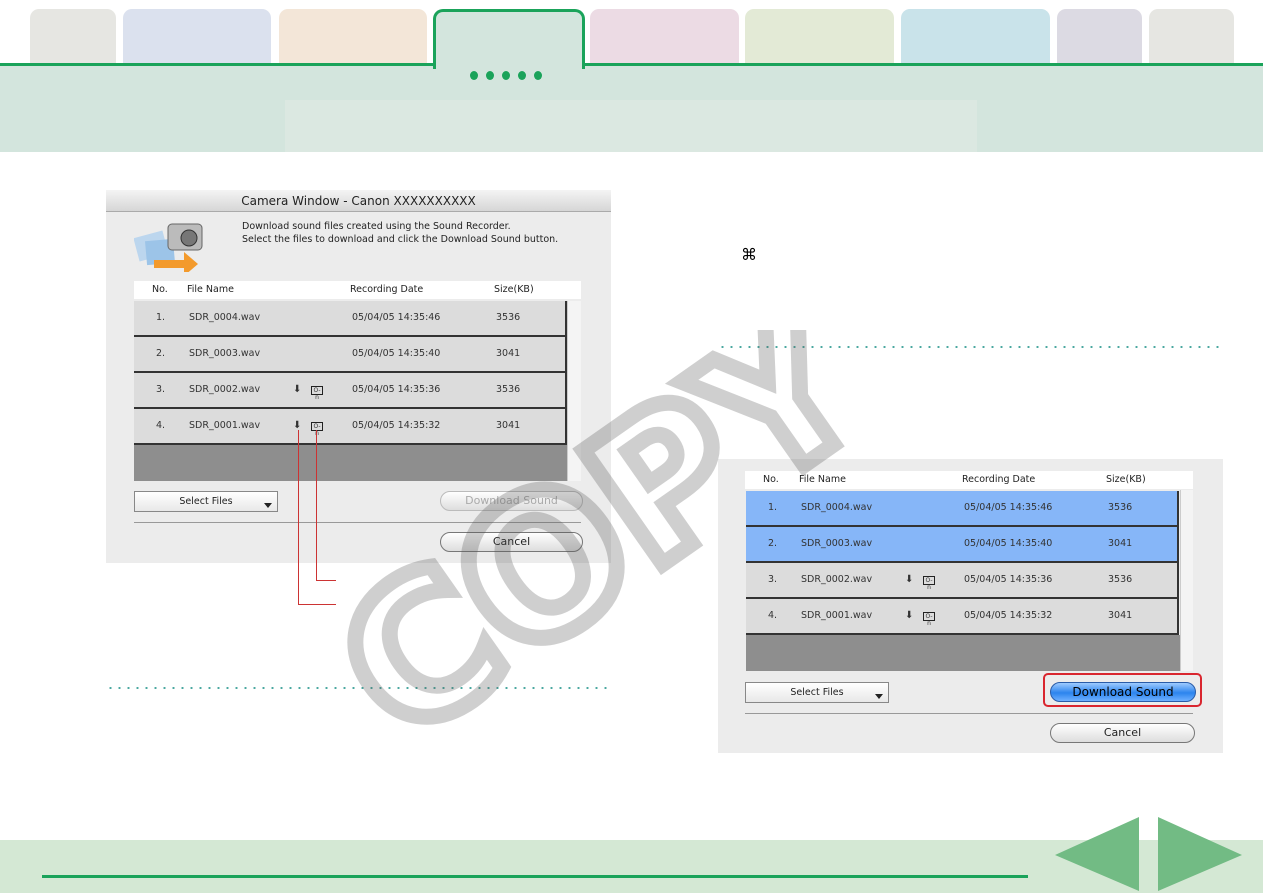 The width and height of the screenshot is (1263, 893). I want to click on row-date: 05/04/05 14:35:40, so click(1008, 543).